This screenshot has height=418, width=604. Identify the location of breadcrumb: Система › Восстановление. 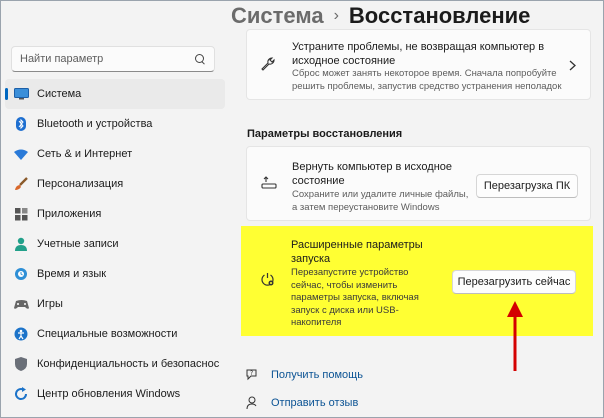
(417, 16).